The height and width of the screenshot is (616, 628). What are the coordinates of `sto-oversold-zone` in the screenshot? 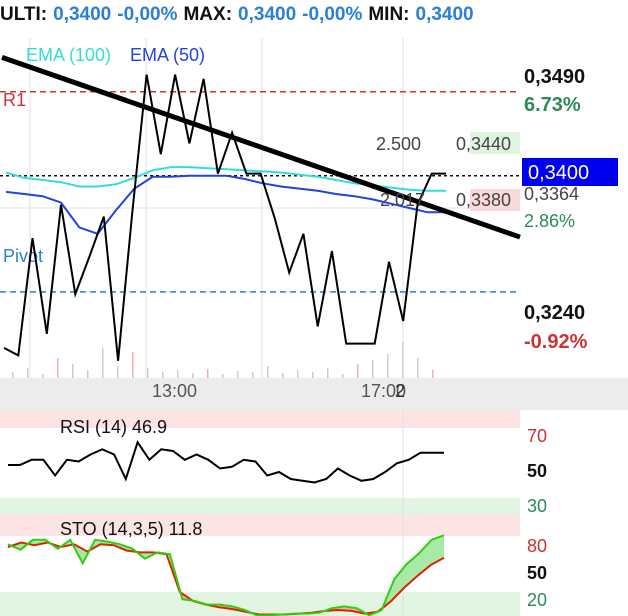 It's located at (260, 604).